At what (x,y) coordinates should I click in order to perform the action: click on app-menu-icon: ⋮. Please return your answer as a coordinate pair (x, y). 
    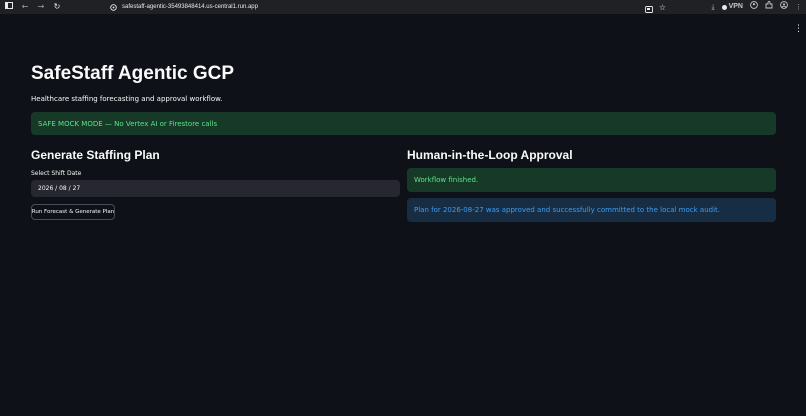
    Looking at the image, I should click on (798, 29).